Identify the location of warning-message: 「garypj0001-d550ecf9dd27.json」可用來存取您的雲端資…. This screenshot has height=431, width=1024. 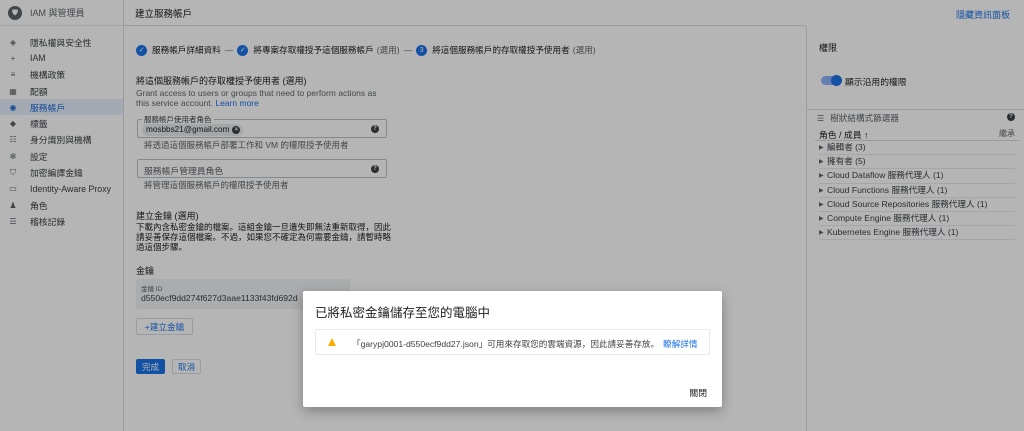
(506, 344).